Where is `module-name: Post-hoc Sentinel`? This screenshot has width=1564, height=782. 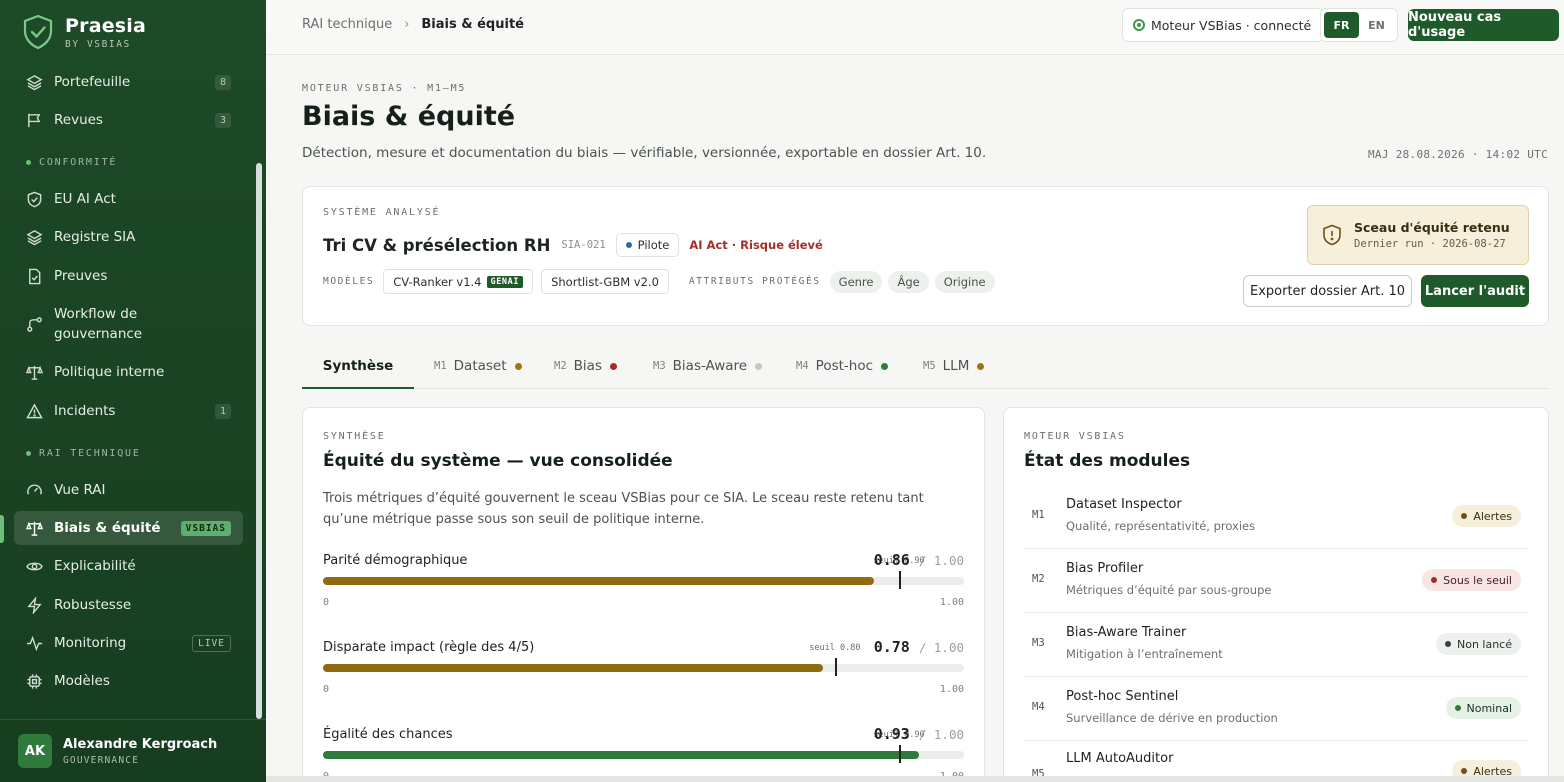
module-name: Post-hoc Sentinel is located at coordinates (1122, 696).